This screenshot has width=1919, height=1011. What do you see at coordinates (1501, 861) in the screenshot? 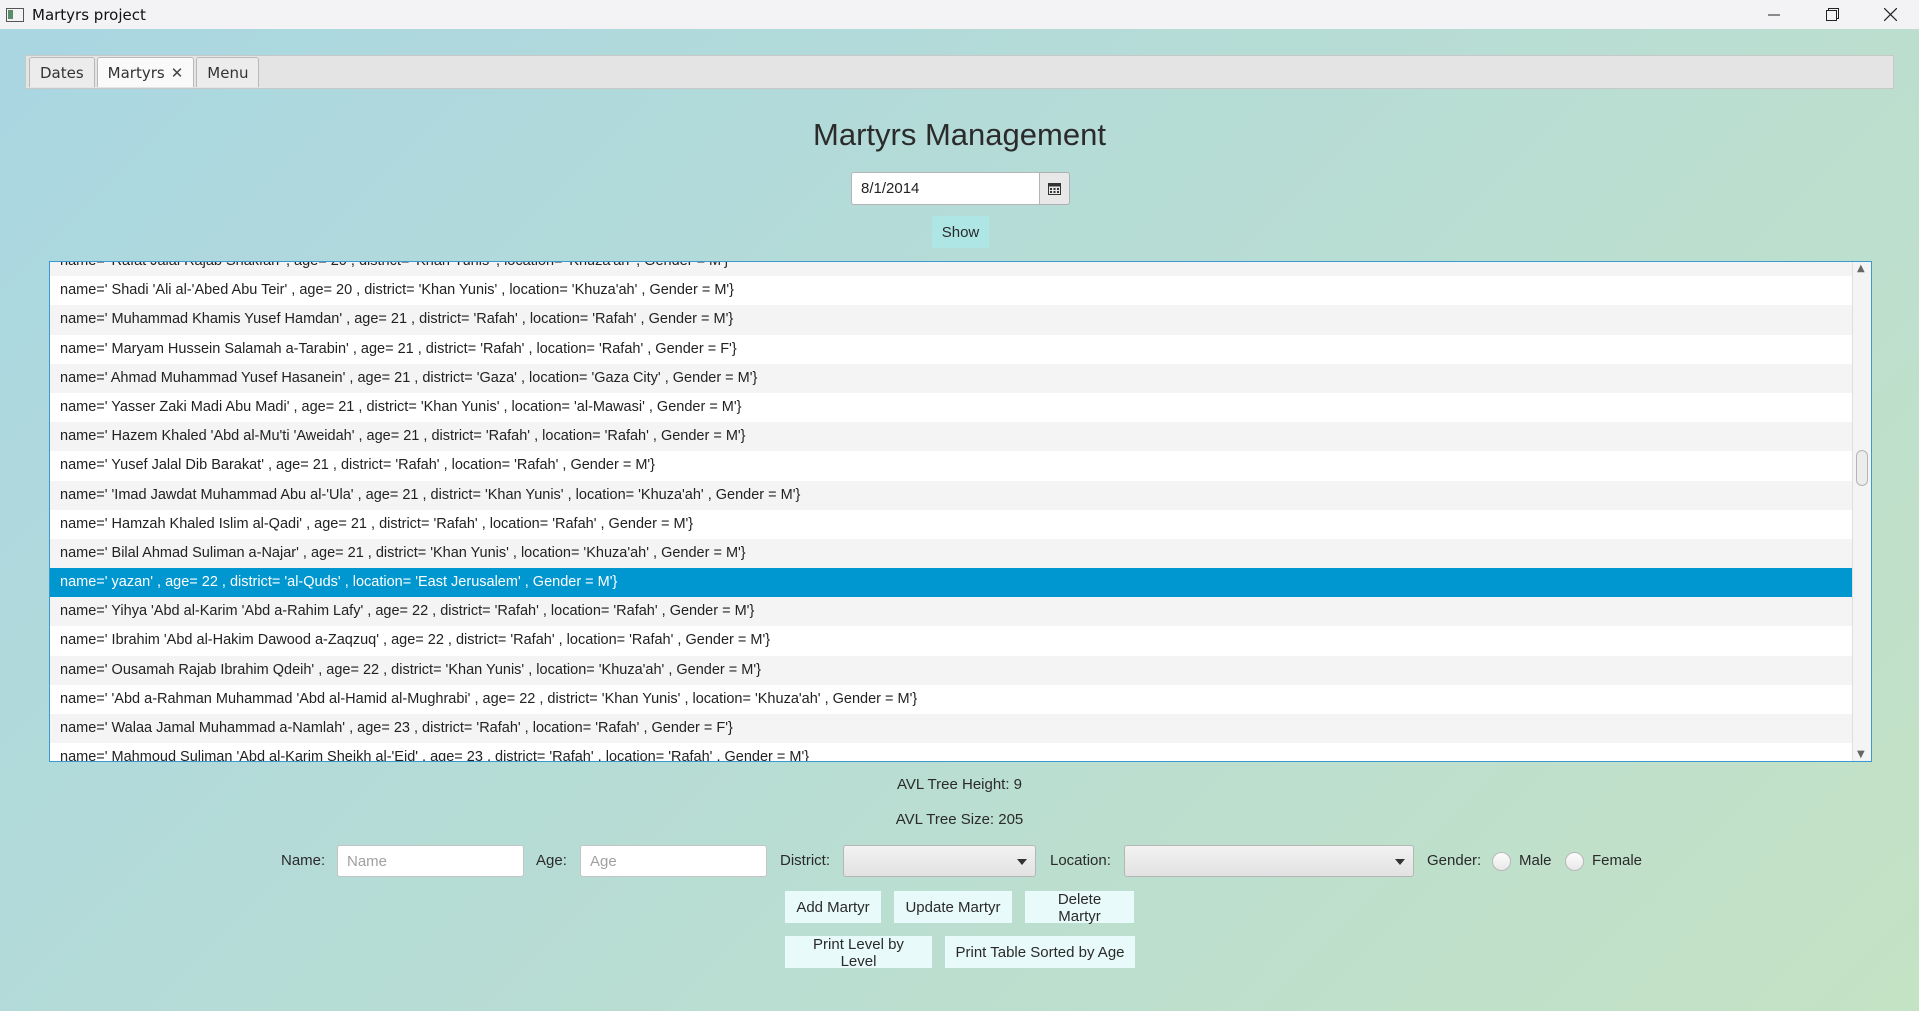
I see `male-radio` at bounding box center [1501, 861].